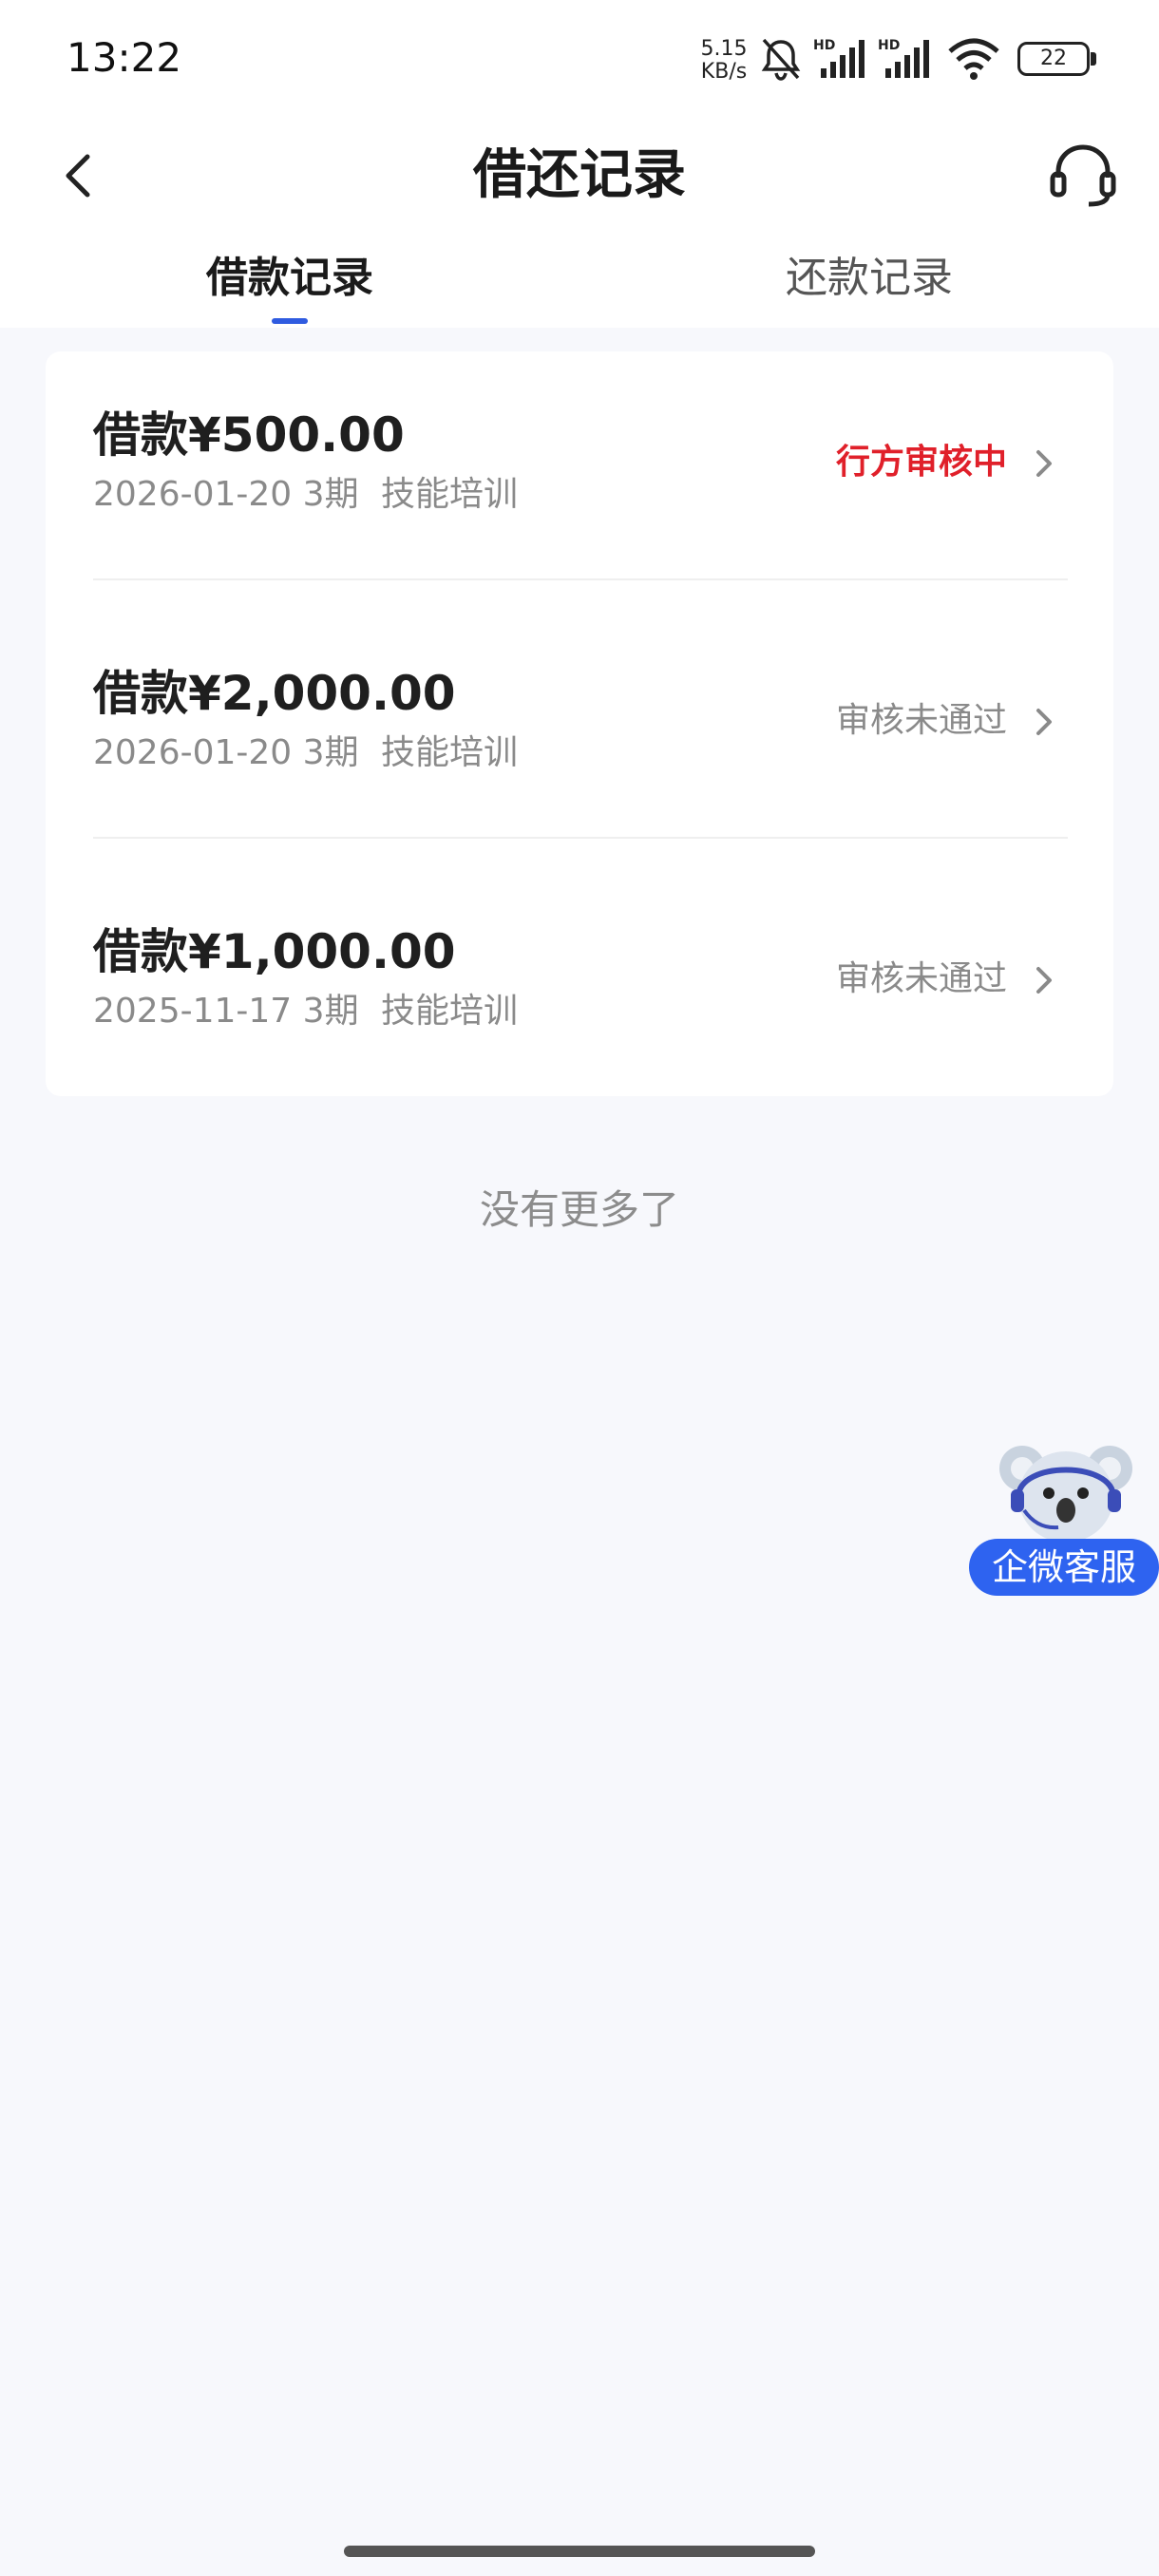  Describe the element at coordinates (274, 693) in the screenshot. I see `loan-amount: 借款¥2,000.00` at that location.